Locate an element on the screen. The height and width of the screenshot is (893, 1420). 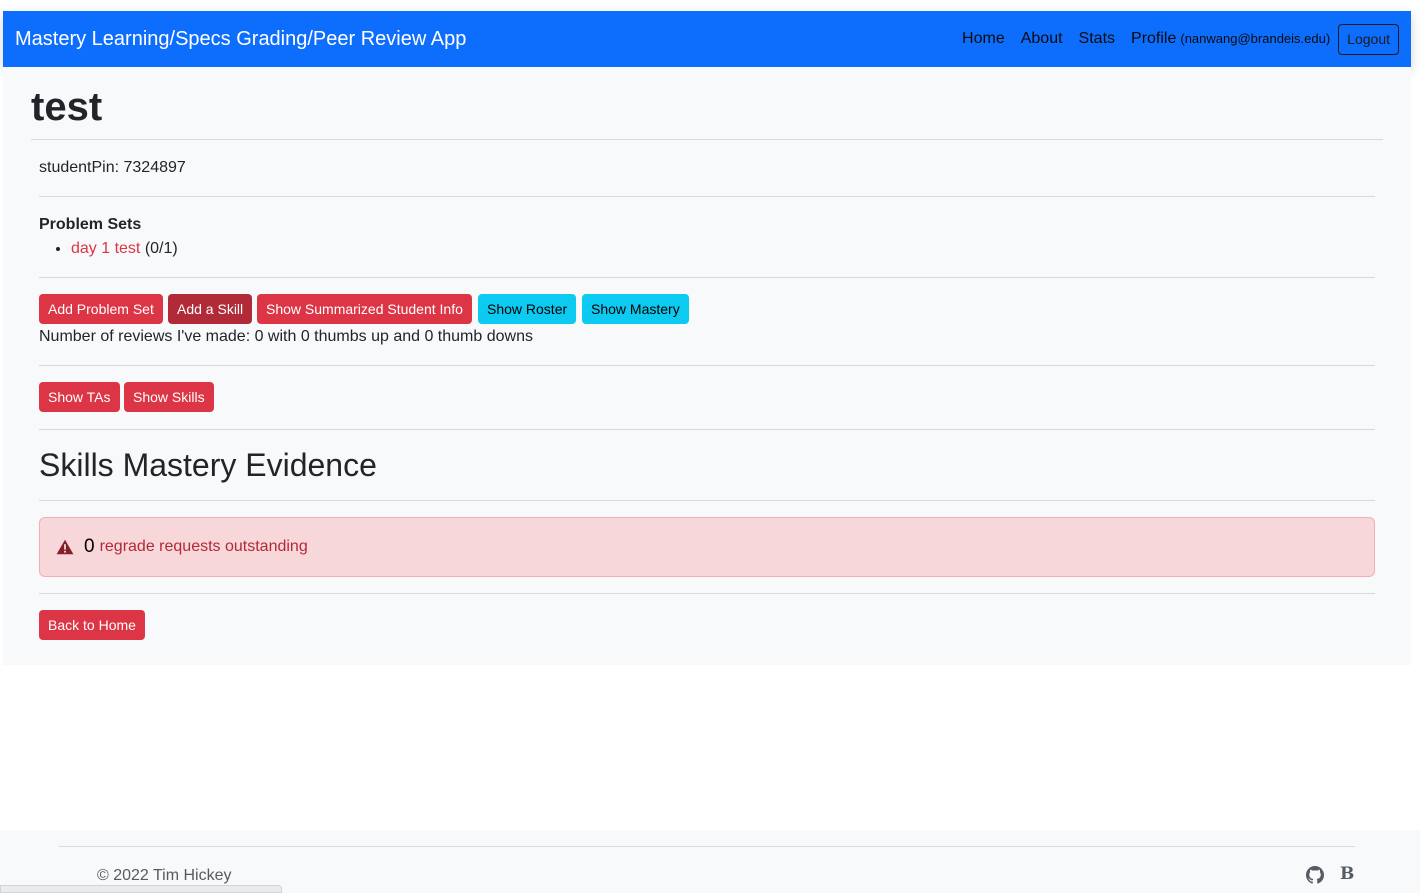
student-pin: studentPin: 7324897 is located at coordinates (112, 167).